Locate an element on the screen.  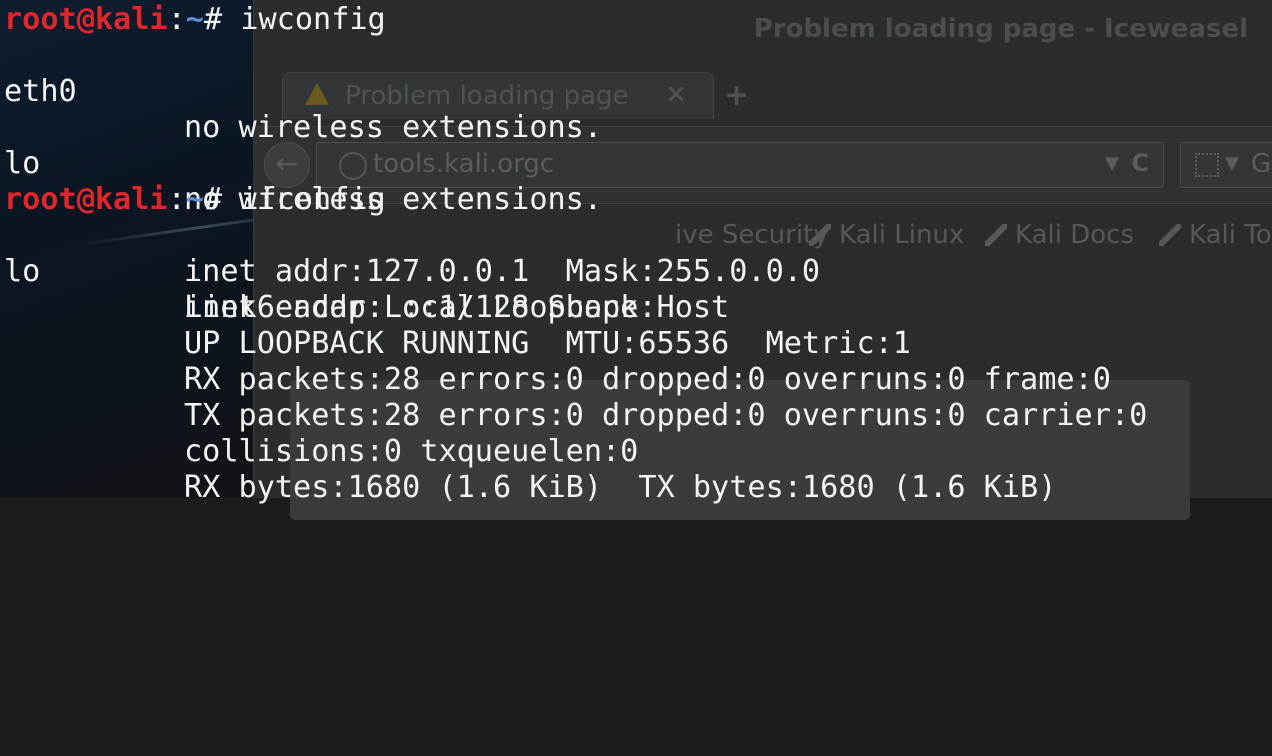
interface-detail: inet6 addr: ::1/128 Scope:Host is located at coordinates (457, 307).